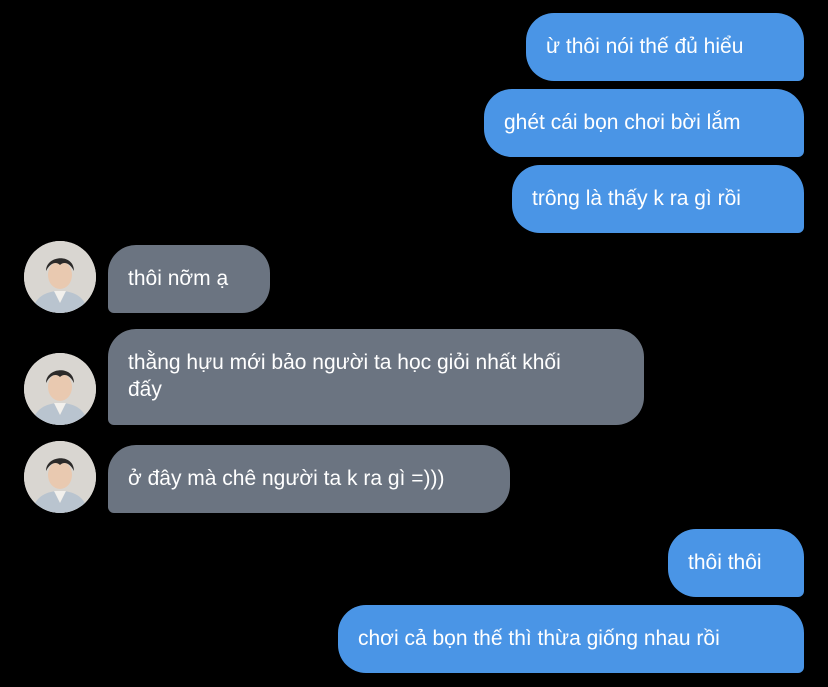  What do you see at coordinates (622, 122) in the screenshot?
I see `message-text: ghét cái bọn chơi bời lắm` at bounding box center [622, 122].